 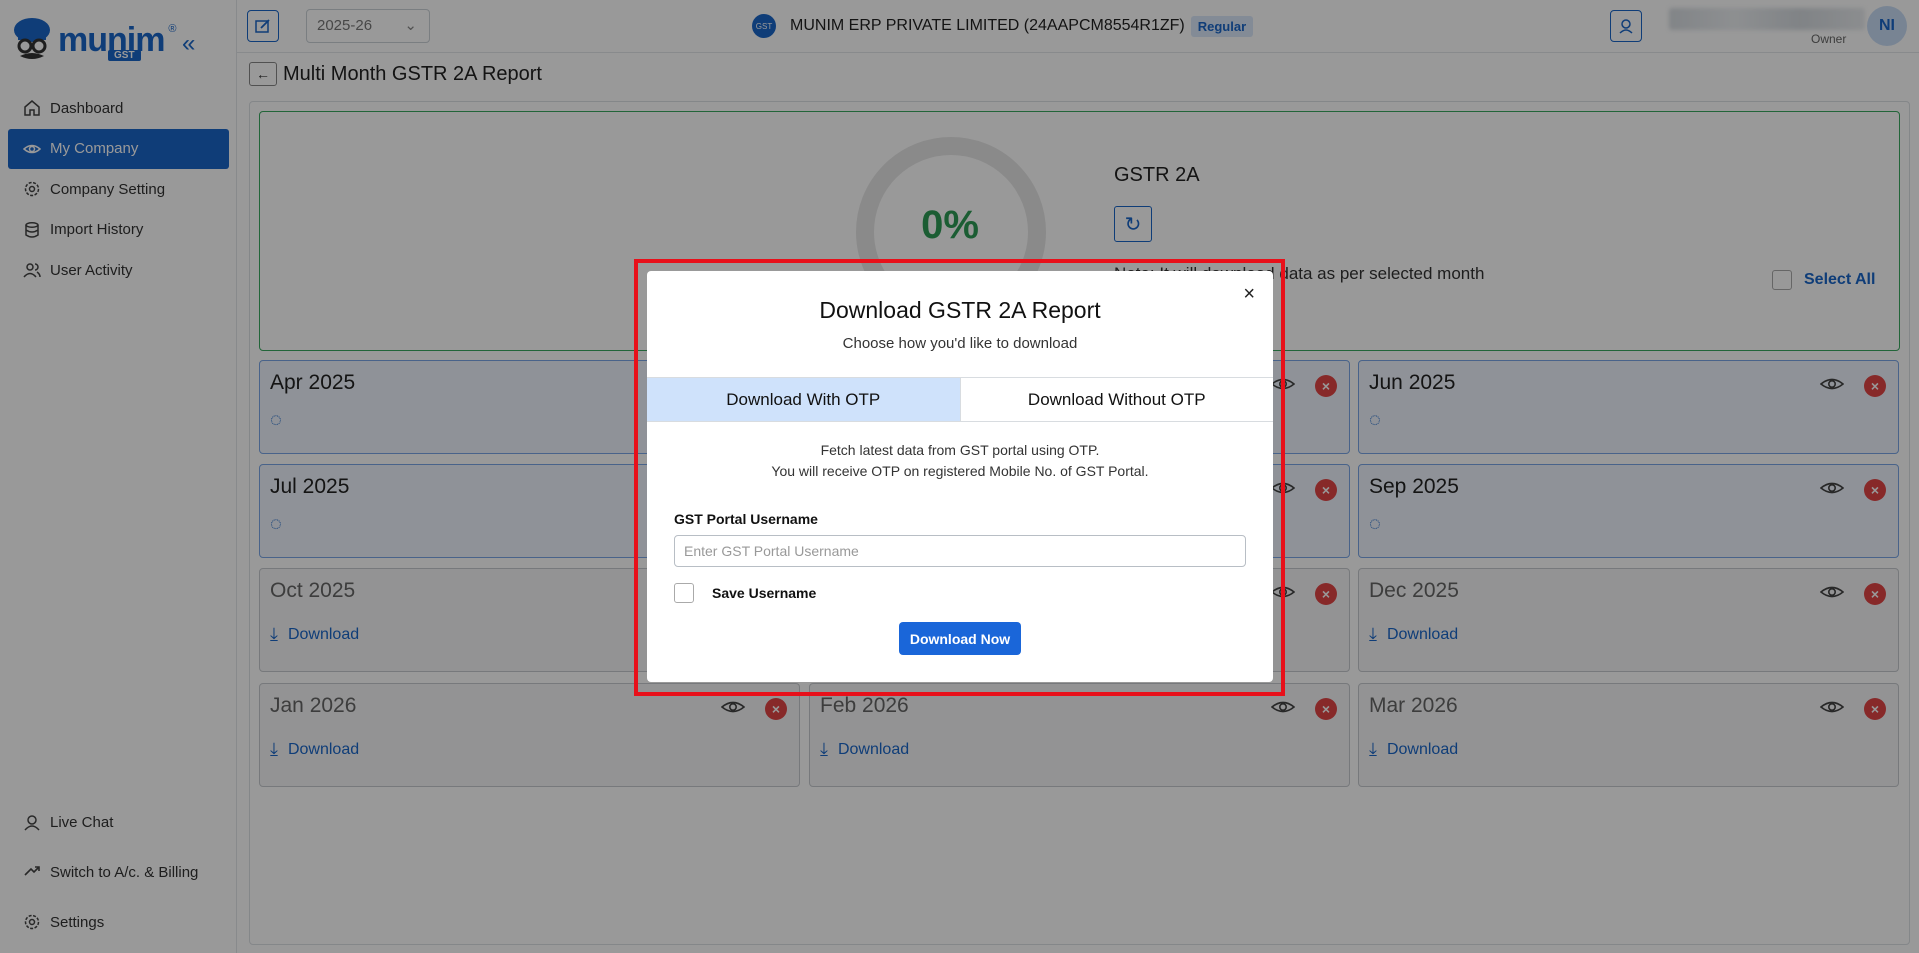 I want to click on download-now-button: Download Now, so click(x=960, y=638).